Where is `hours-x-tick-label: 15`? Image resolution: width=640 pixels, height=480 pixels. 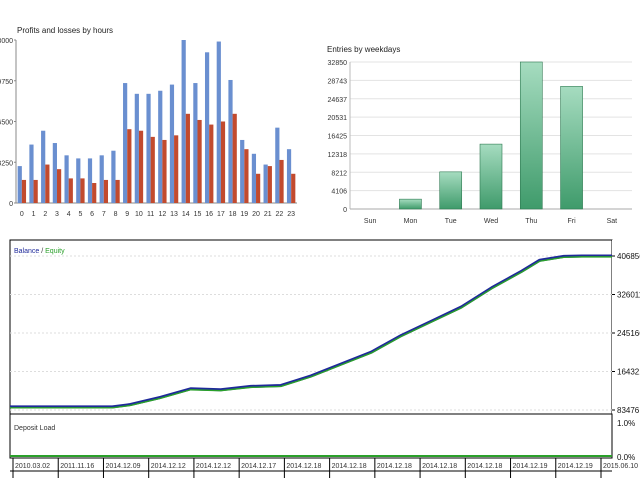
hours-x-tick-label: 15 is located at coordinates (198, 214).